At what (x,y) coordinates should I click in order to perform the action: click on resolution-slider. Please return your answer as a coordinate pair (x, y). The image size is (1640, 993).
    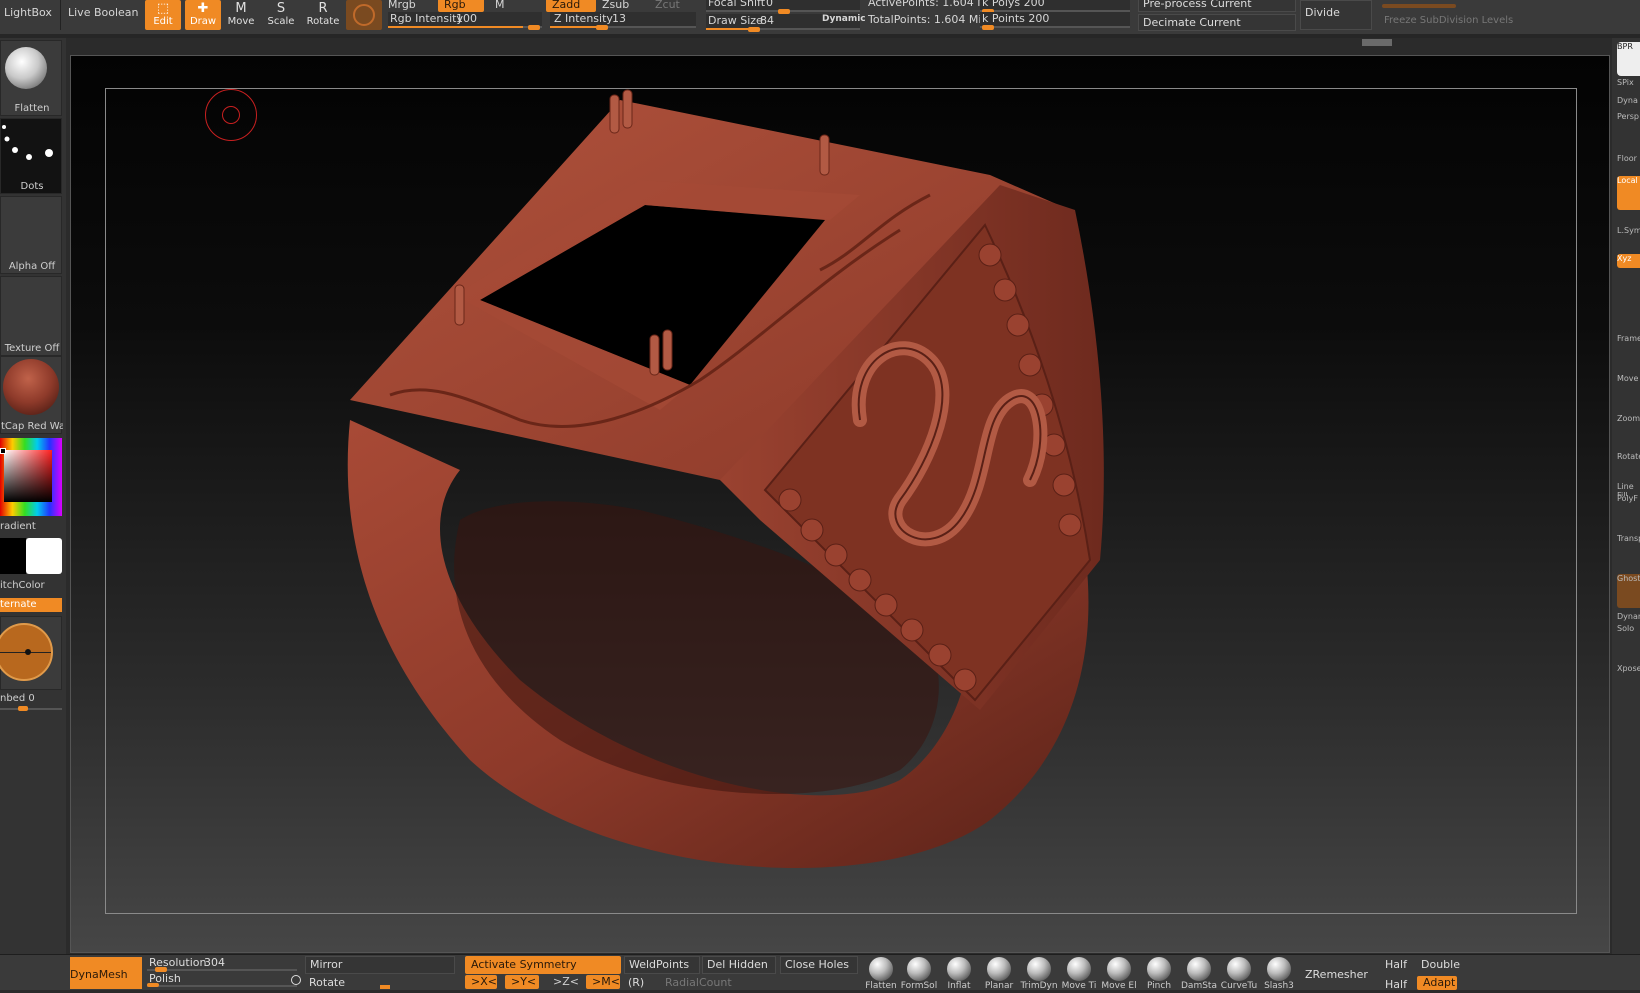
    Looking at the image, I should click on (222, 969).